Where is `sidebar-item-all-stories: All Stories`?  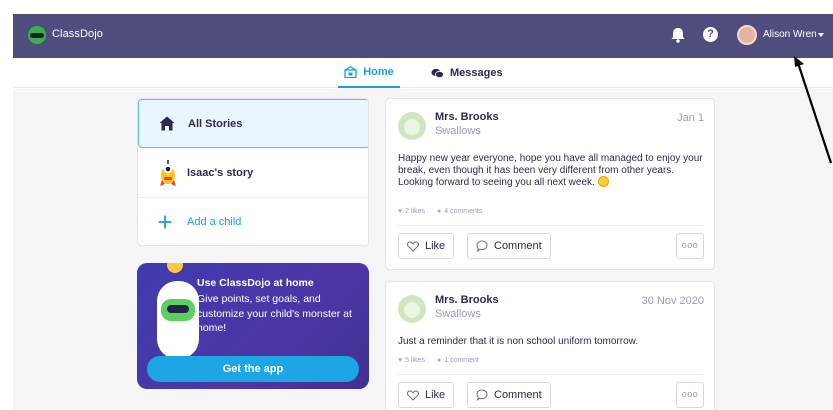
sidebar-item-all-stories: All Stories is located at coordinates (253, 123).